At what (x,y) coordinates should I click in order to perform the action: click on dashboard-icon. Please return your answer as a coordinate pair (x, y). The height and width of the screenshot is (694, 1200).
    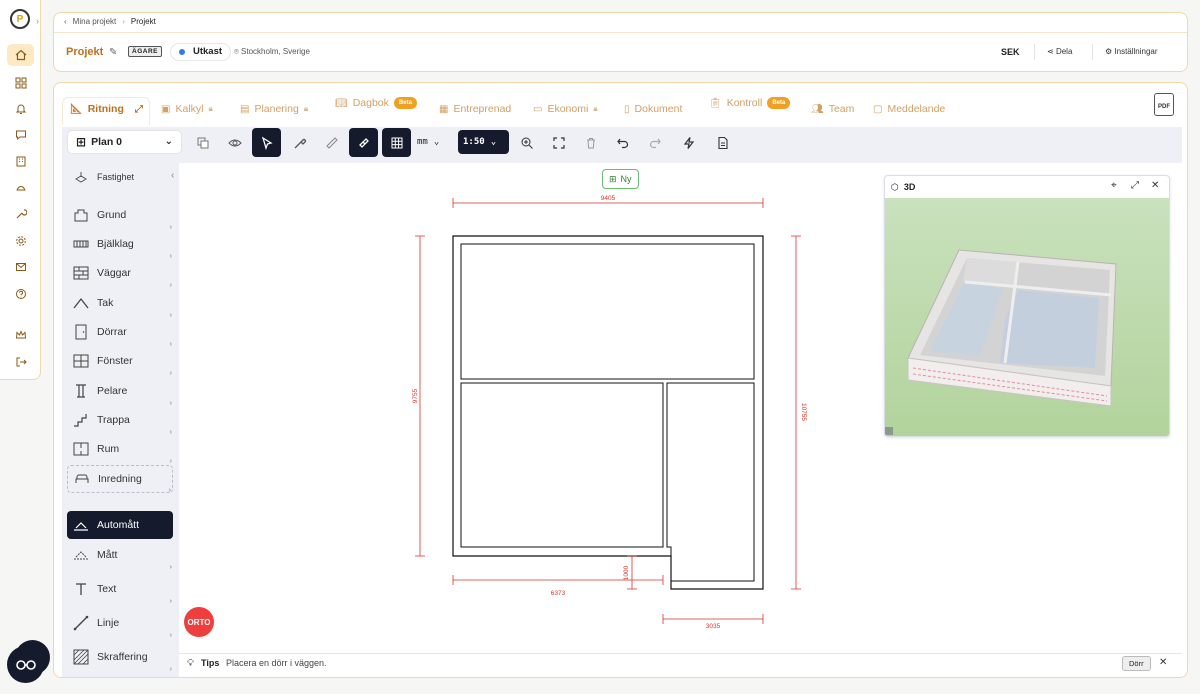
    Looking at the image, I should click on (20, 83).